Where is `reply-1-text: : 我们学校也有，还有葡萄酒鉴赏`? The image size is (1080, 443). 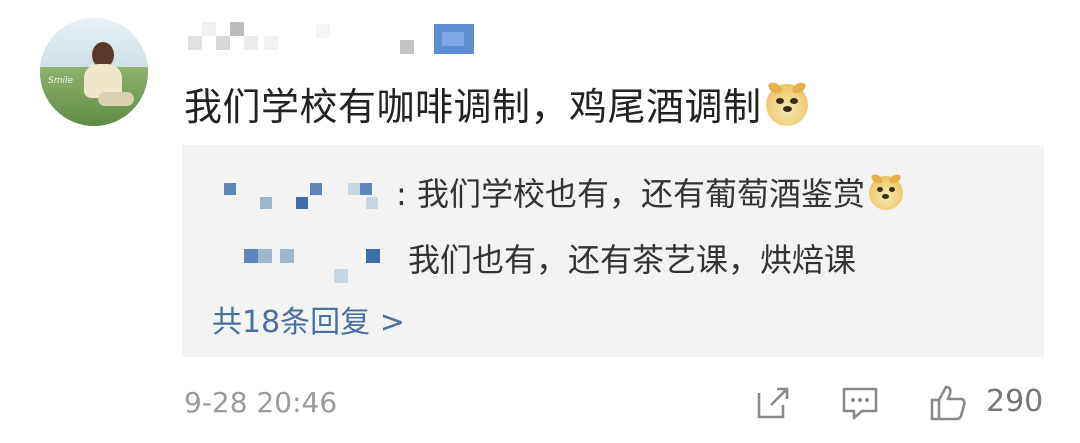 reply-1-text: : 我们学校也有，还有葡萄酒鉴赏 is located at coordinates (649, 192).